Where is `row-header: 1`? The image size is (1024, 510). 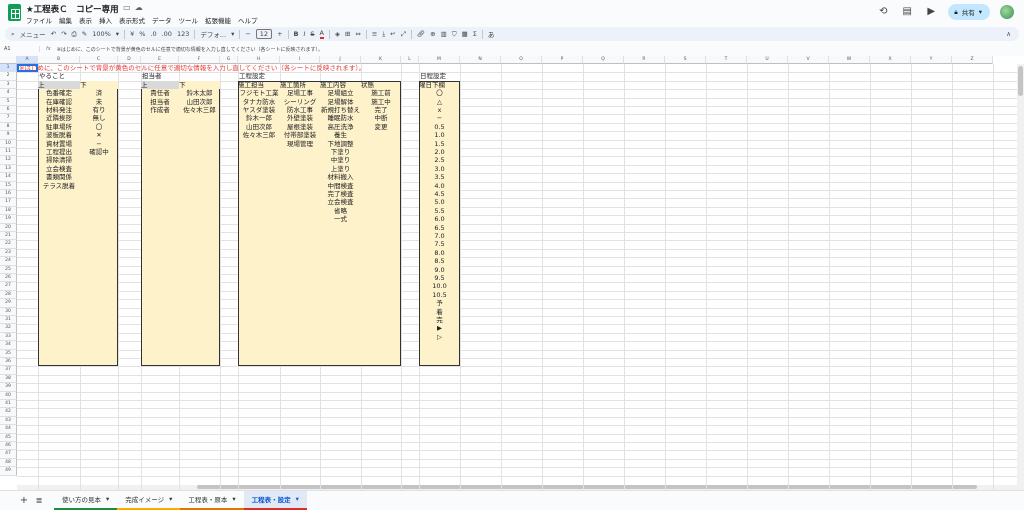
row-header: 1 is located at coordinates (8, 68).